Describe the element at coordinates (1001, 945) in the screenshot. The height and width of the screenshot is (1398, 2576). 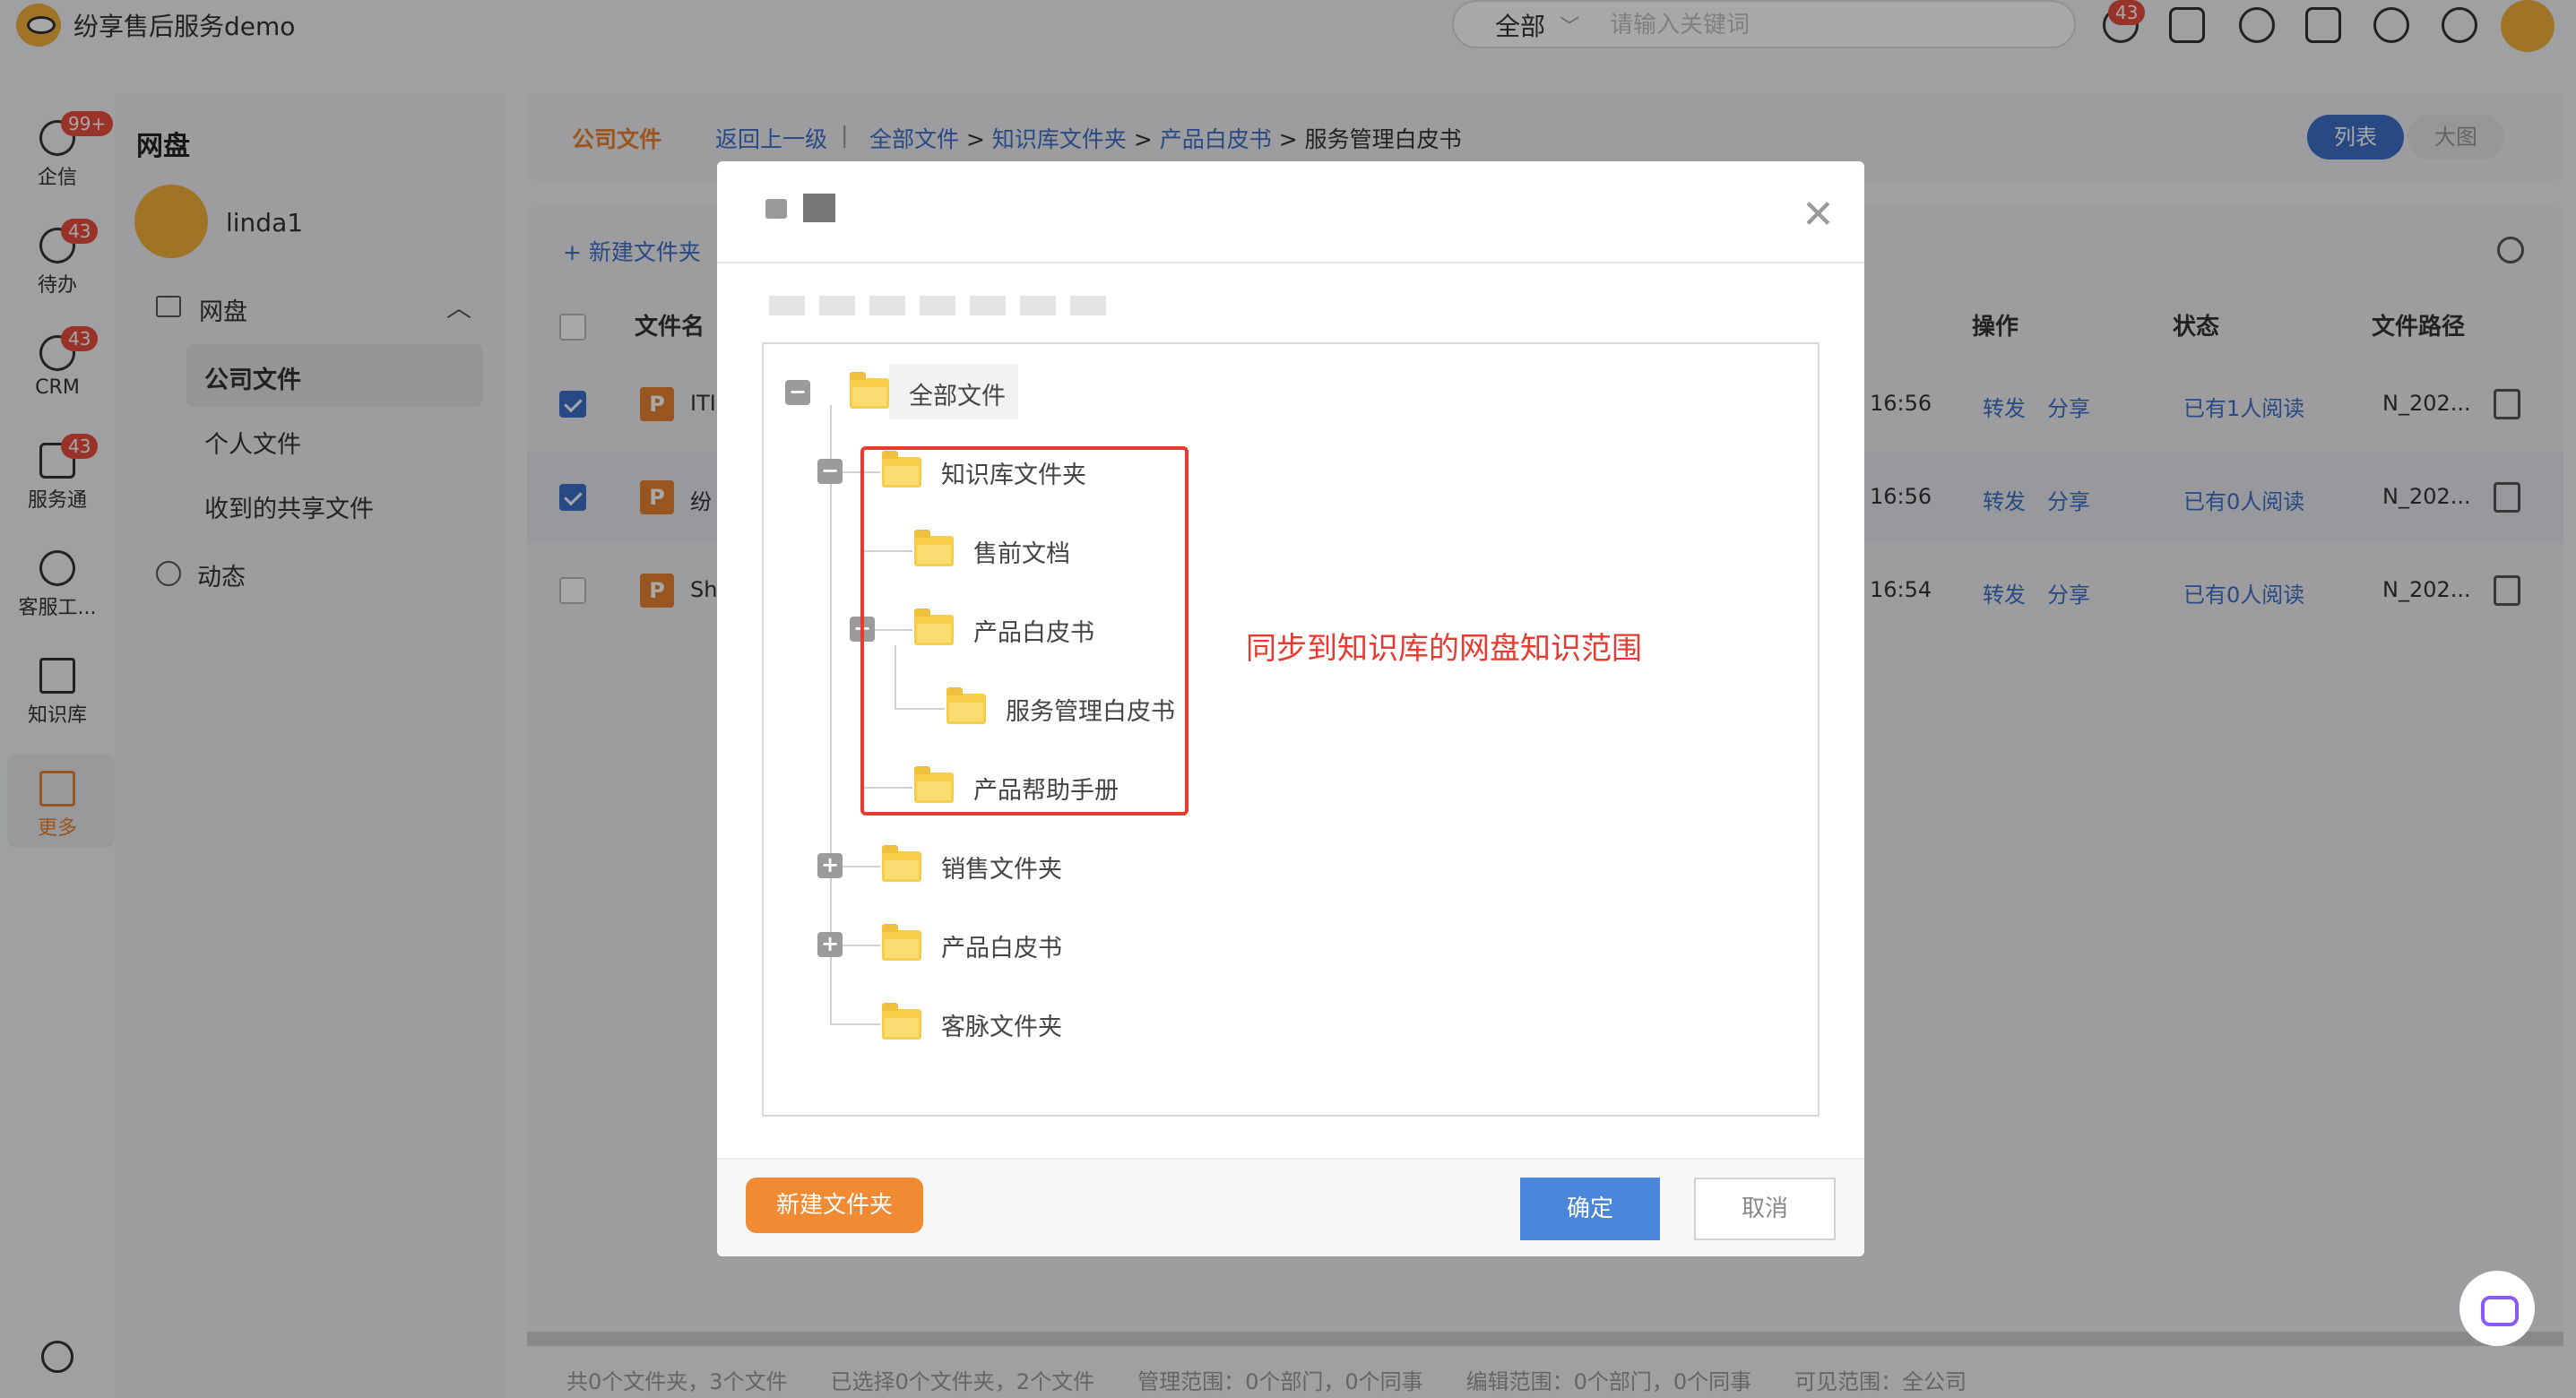
I see `tree-node-whitepaper2: 产品白皮书` at that location.